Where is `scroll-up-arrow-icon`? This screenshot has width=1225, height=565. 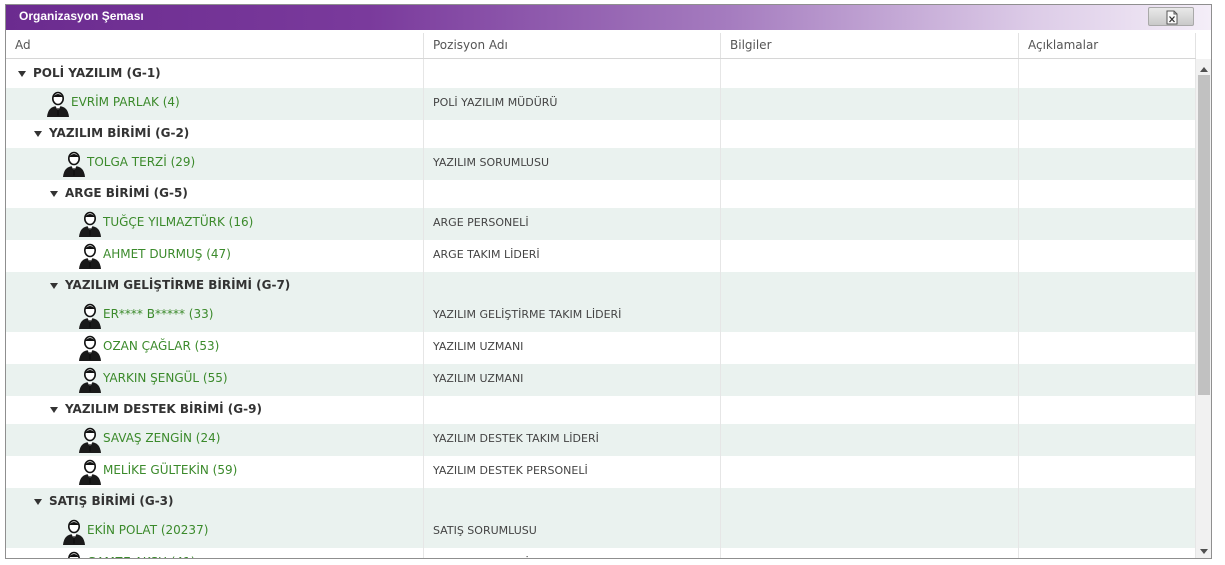
scroll-up-arrow-icon is located at coordinates (1204, 69).